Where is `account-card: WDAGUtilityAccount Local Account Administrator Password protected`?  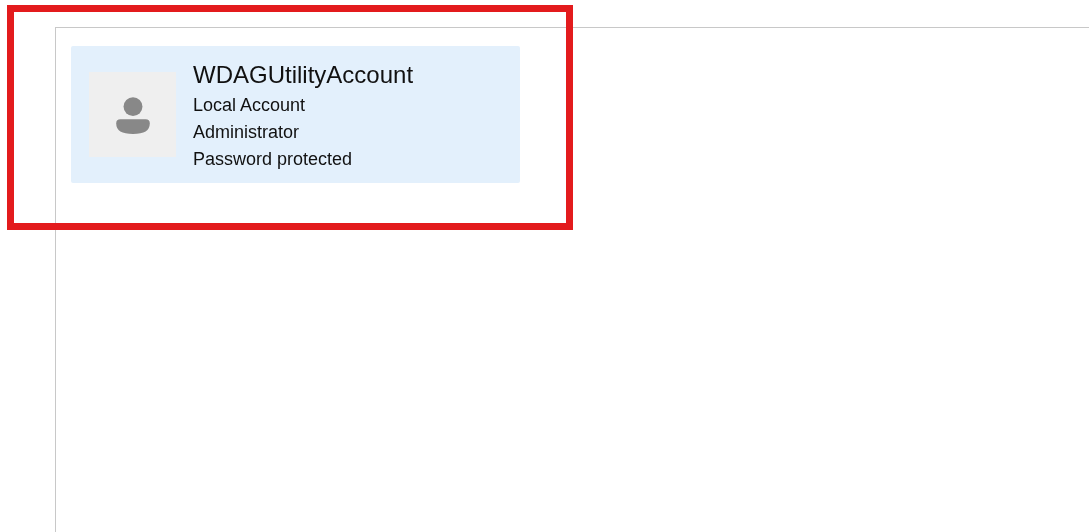 account-card: WDAGUtilityAccount Local Account Administrator Password protected is located at coordinates (295, 114).